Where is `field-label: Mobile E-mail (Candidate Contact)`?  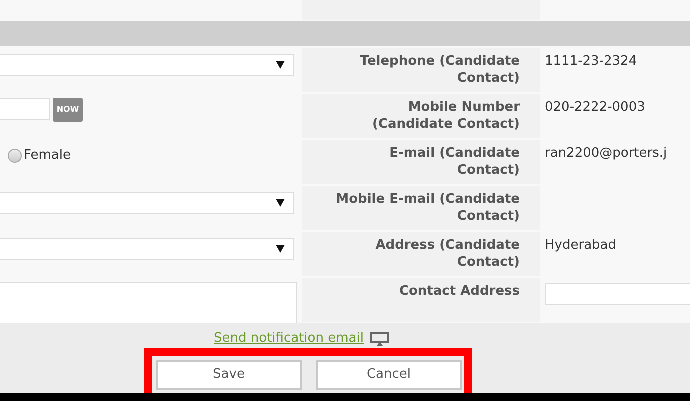 field-label: Mobile E-mail (Candidate Contact) is located at coordinates (428, 208).